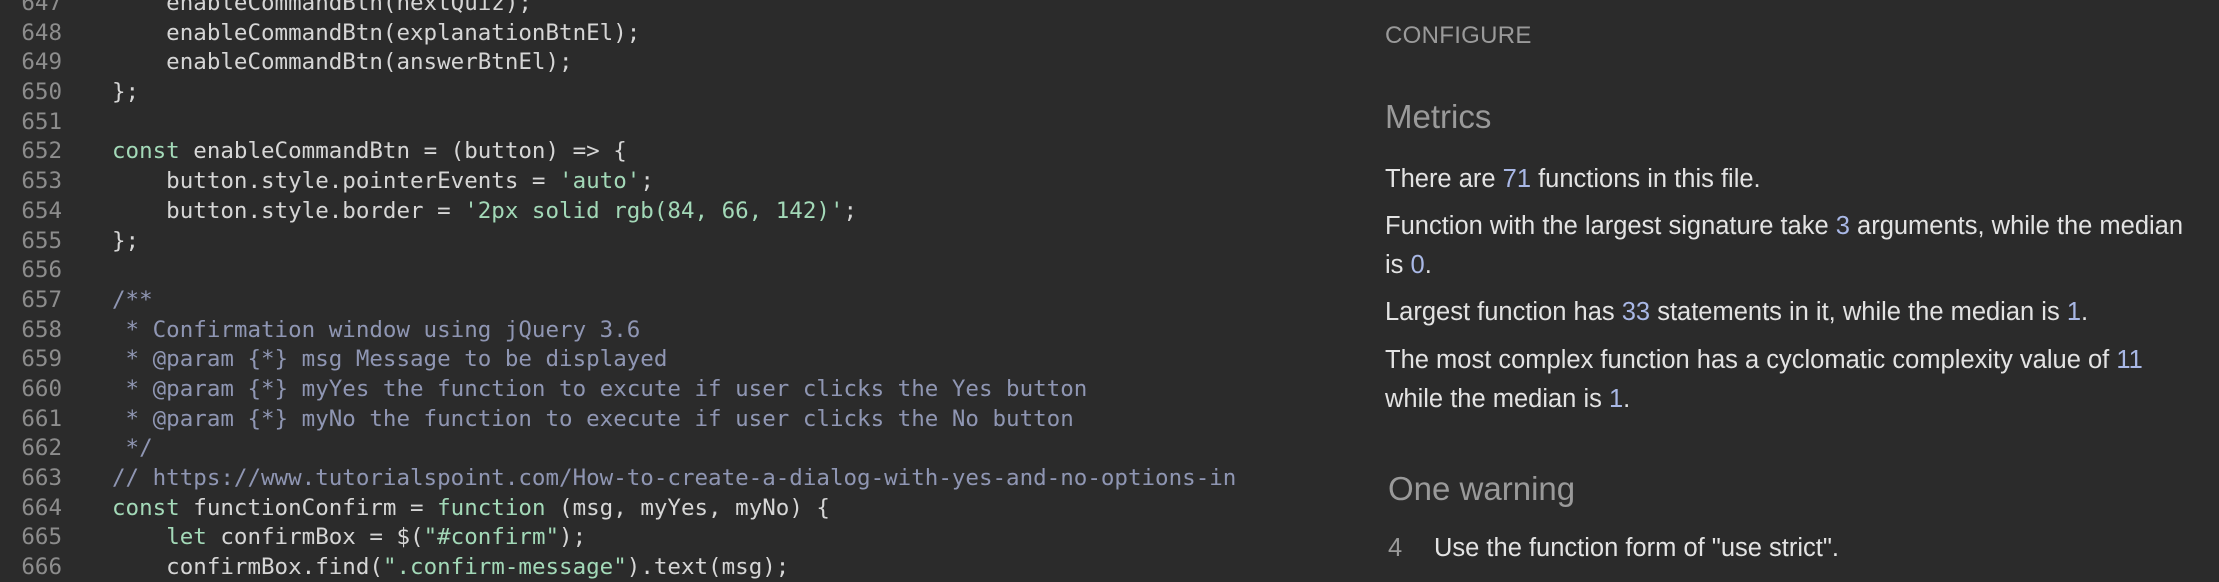  Describe the element at coordinates (41, 537) in the screenshot. I see `line-number: 665` at that location.